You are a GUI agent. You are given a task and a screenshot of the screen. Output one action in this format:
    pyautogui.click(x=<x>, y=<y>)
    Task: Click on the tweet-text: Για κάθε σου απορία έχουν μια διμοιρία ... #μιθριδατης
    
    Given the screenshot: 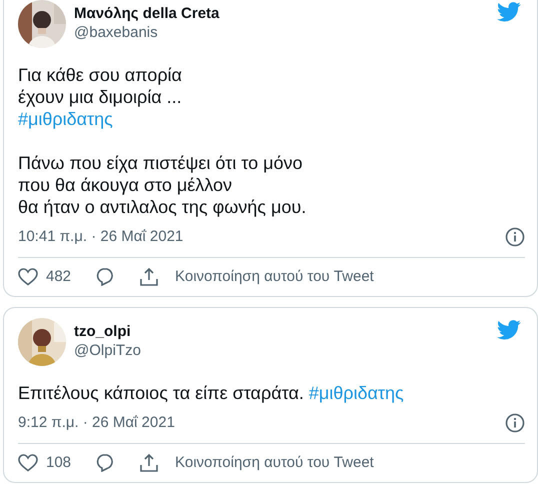 What is the action you would take?
    pyautogui.click(x=100, y=97)
    